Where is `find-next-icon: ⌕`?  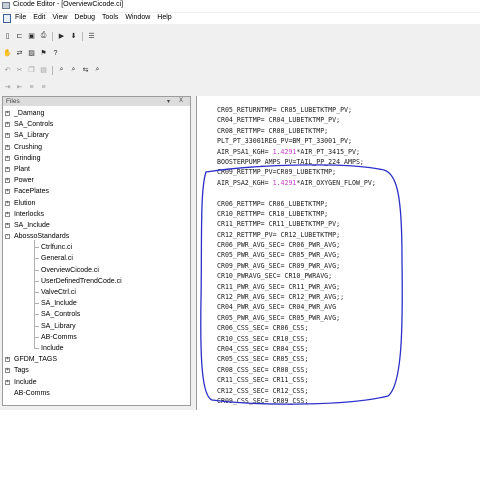
find-next-icon: ⌕ is located at coordinates (73, 70).